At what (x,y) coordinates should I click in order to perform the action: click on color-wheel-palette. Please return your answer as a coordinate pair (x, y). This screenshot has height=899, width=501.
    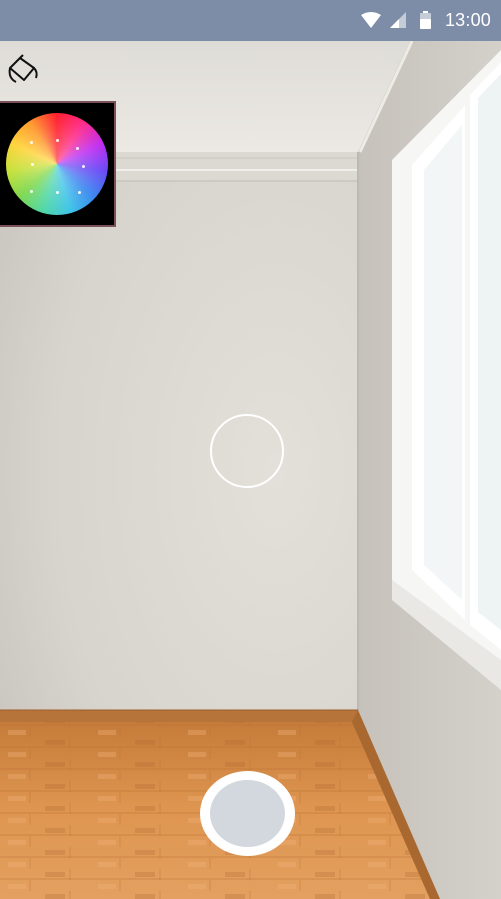
    Looking at the image, I should click on (58, 164).